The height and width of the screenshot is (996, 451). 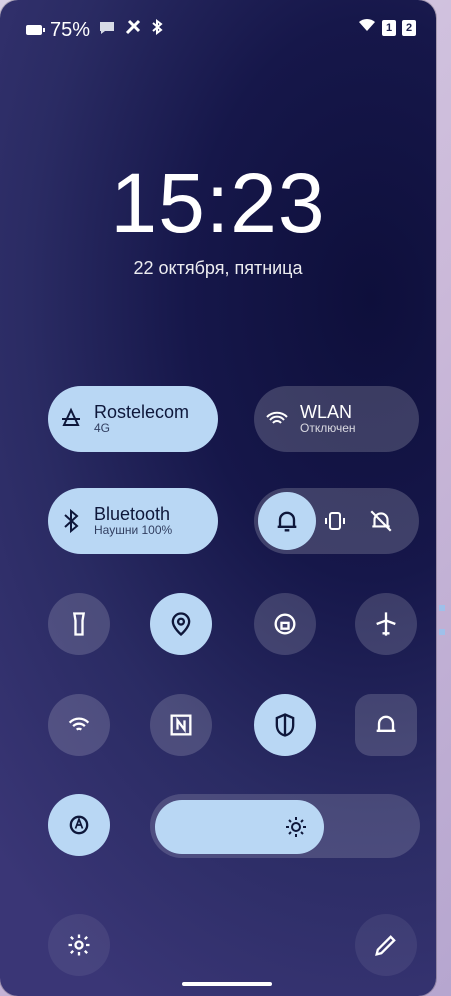 What do you see at coordinates (277, 419) in the screenshot?
I see `wlan-icon` at bounding box center [277, 419].